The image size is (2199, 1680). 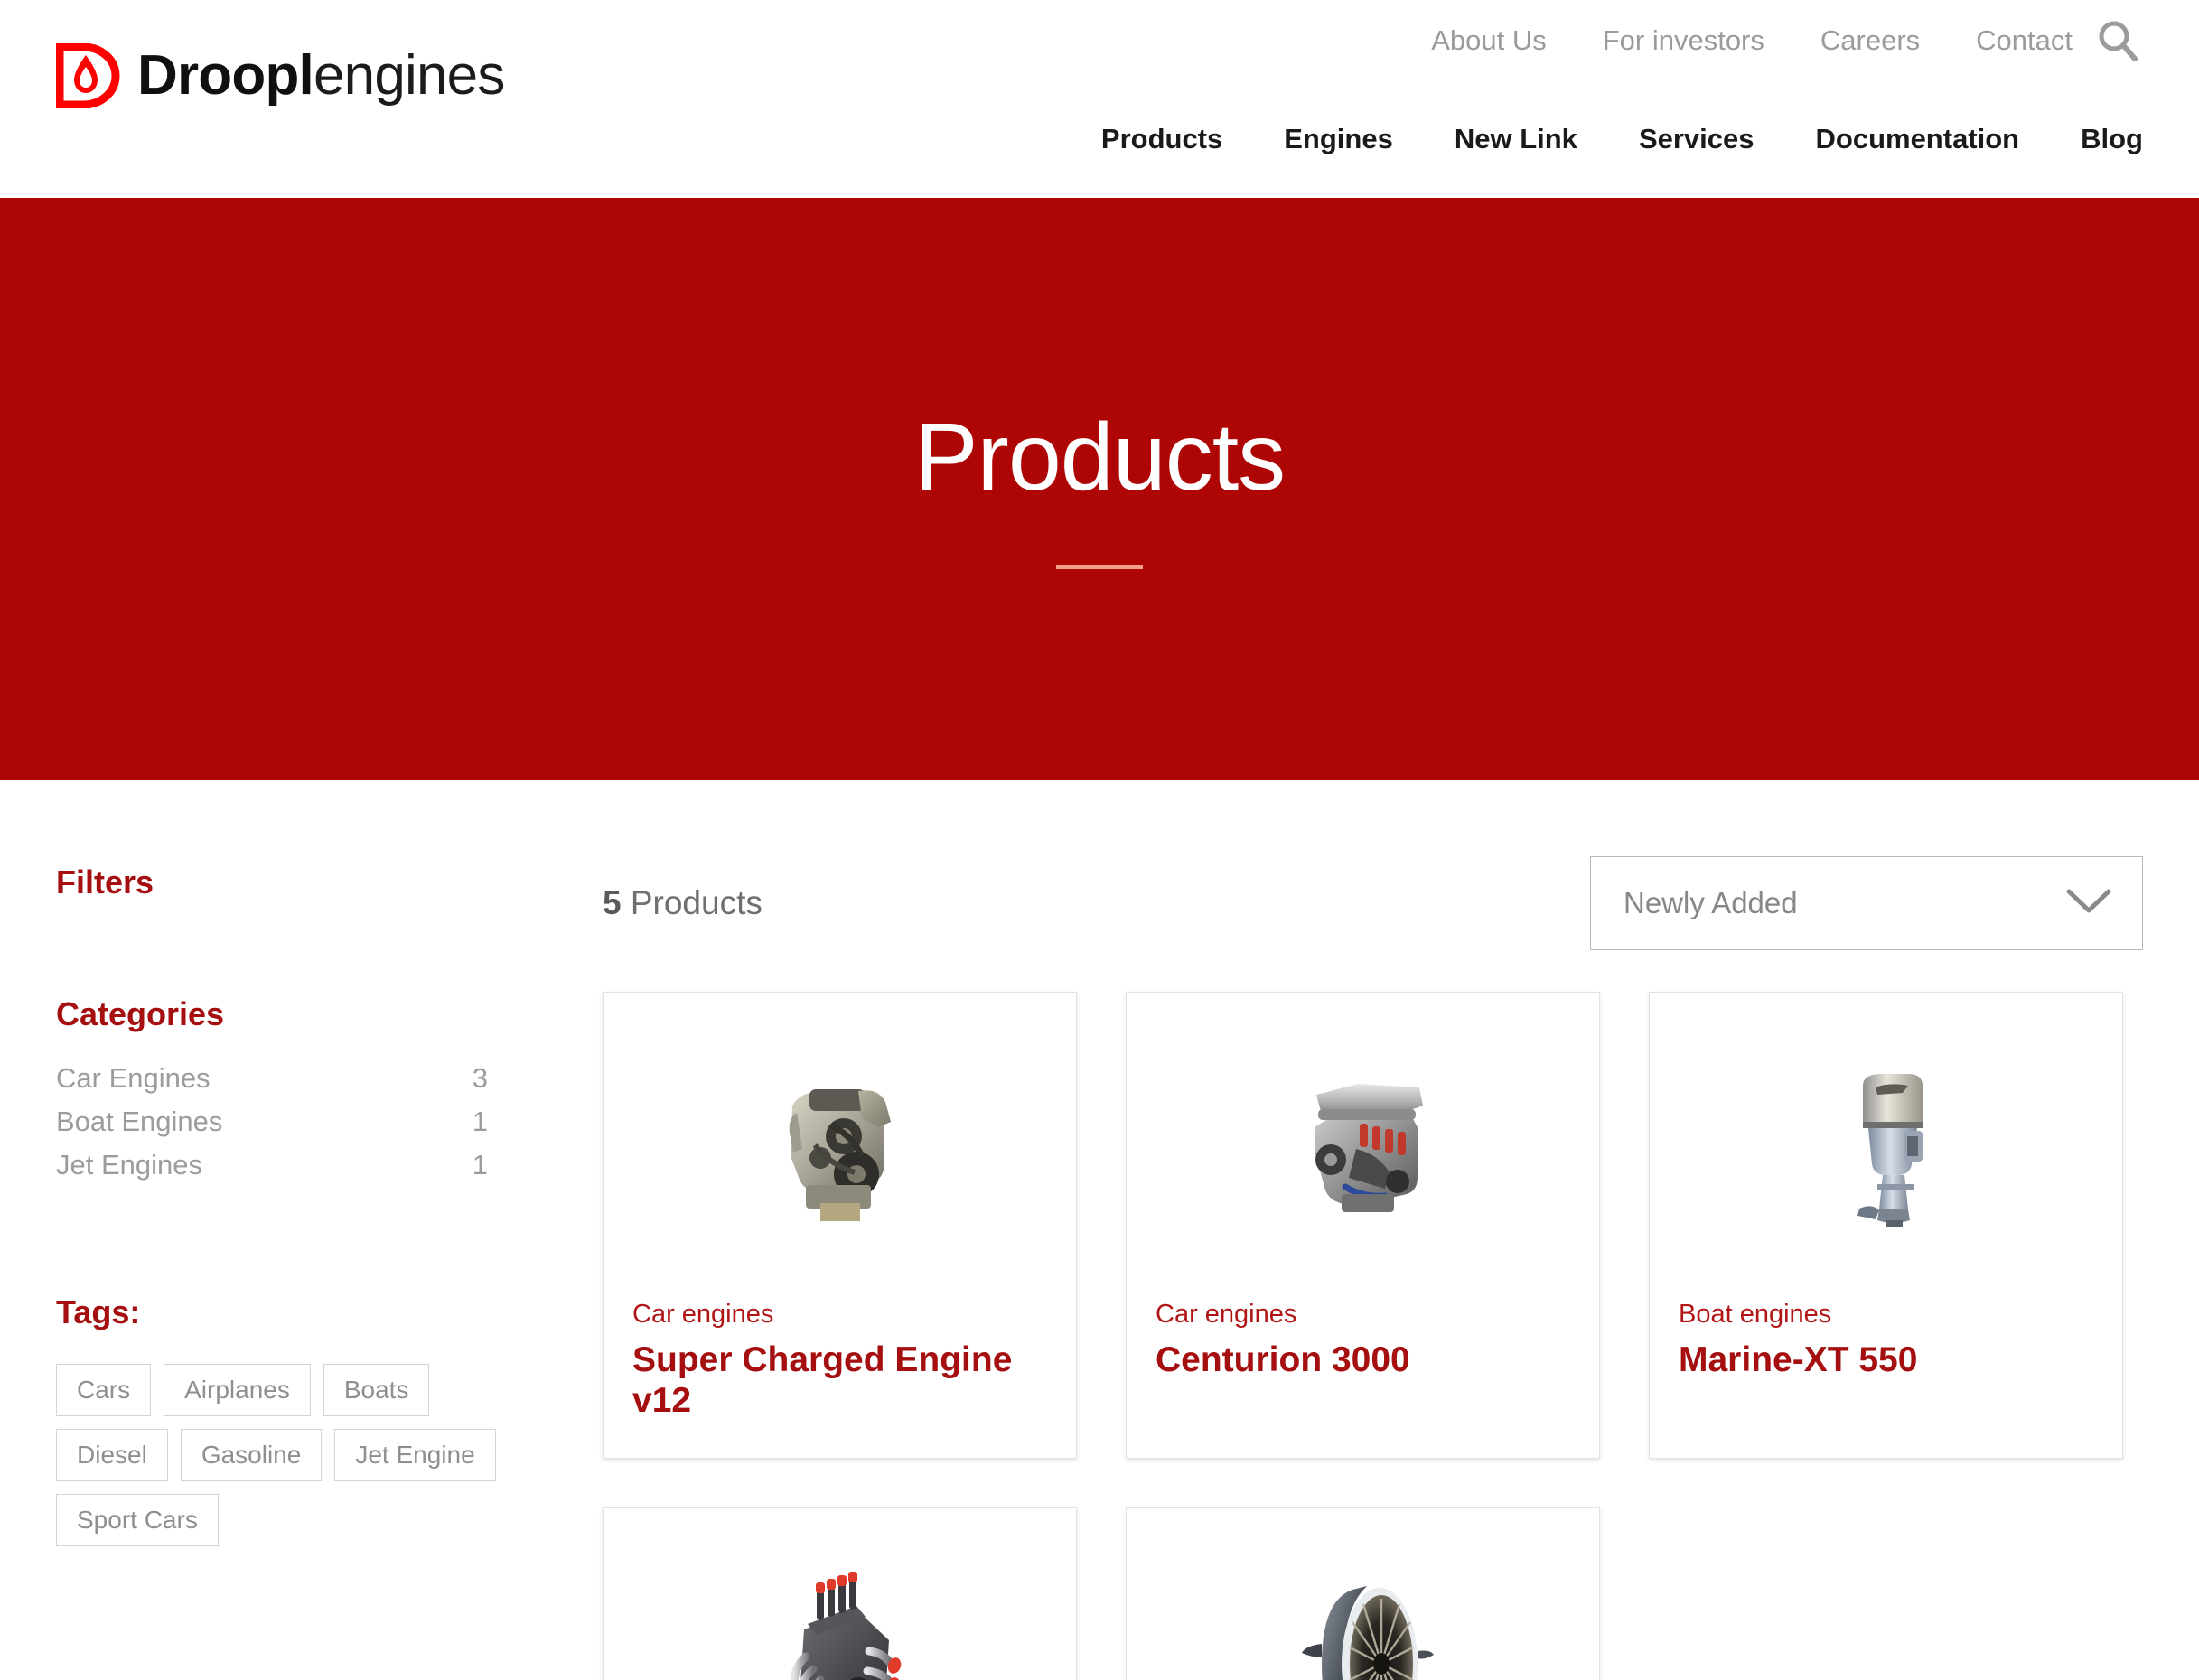 What do you see at coordinates (1867, 903) in the screenshot?
I see `sort-dropdown: Newly Added` at bounding box center [1867, 903].